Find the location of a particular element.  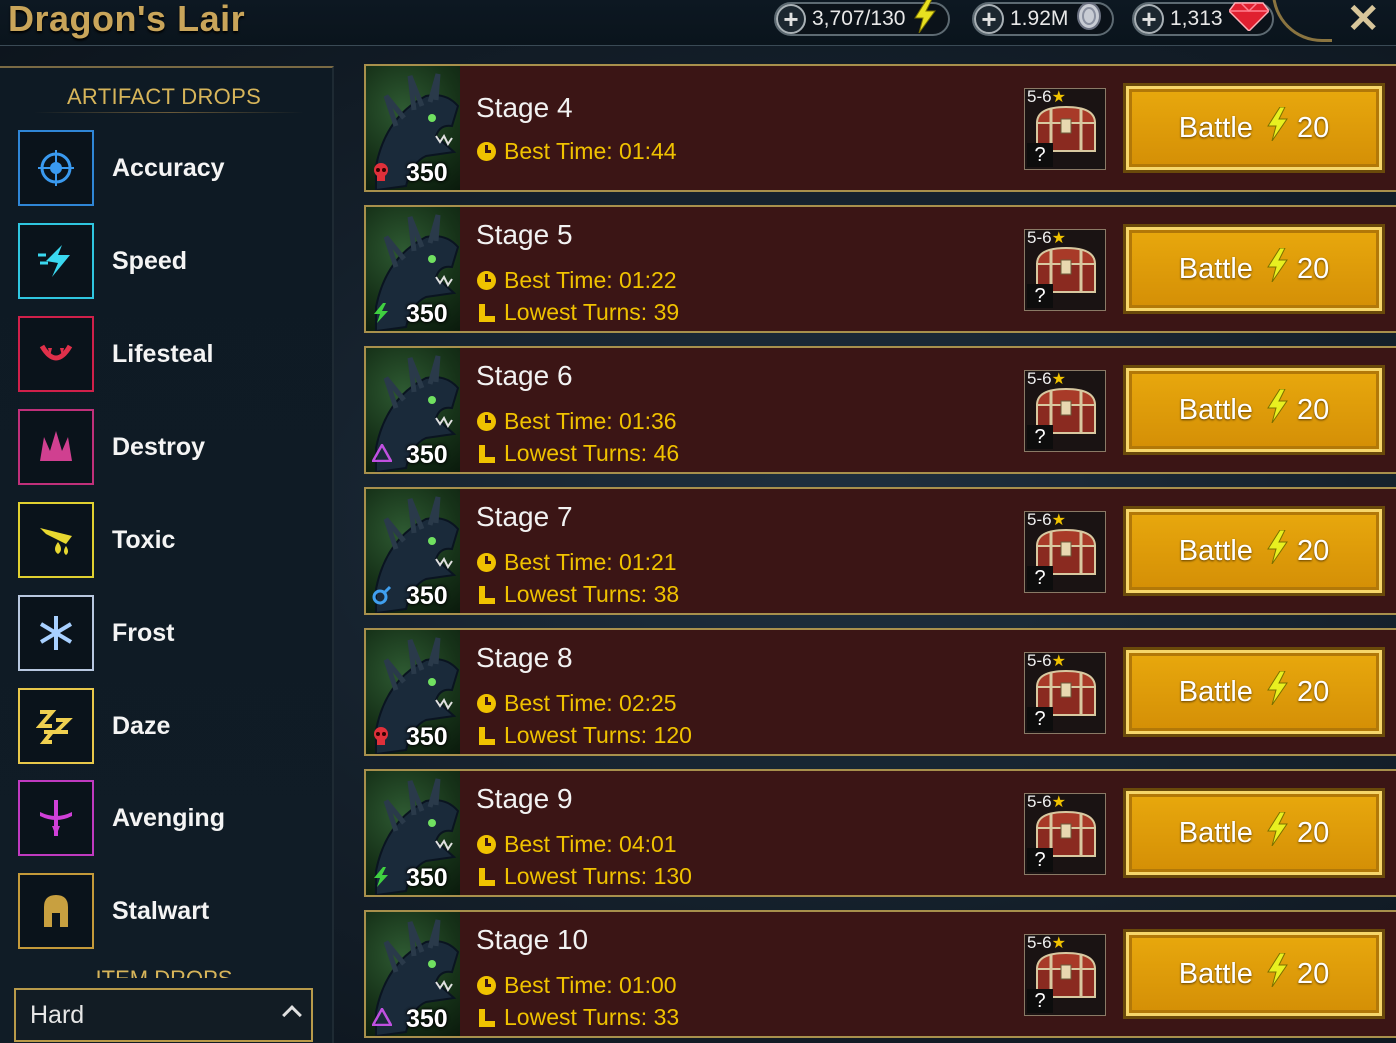

avenging-icon is located at coordinates (56, 818).